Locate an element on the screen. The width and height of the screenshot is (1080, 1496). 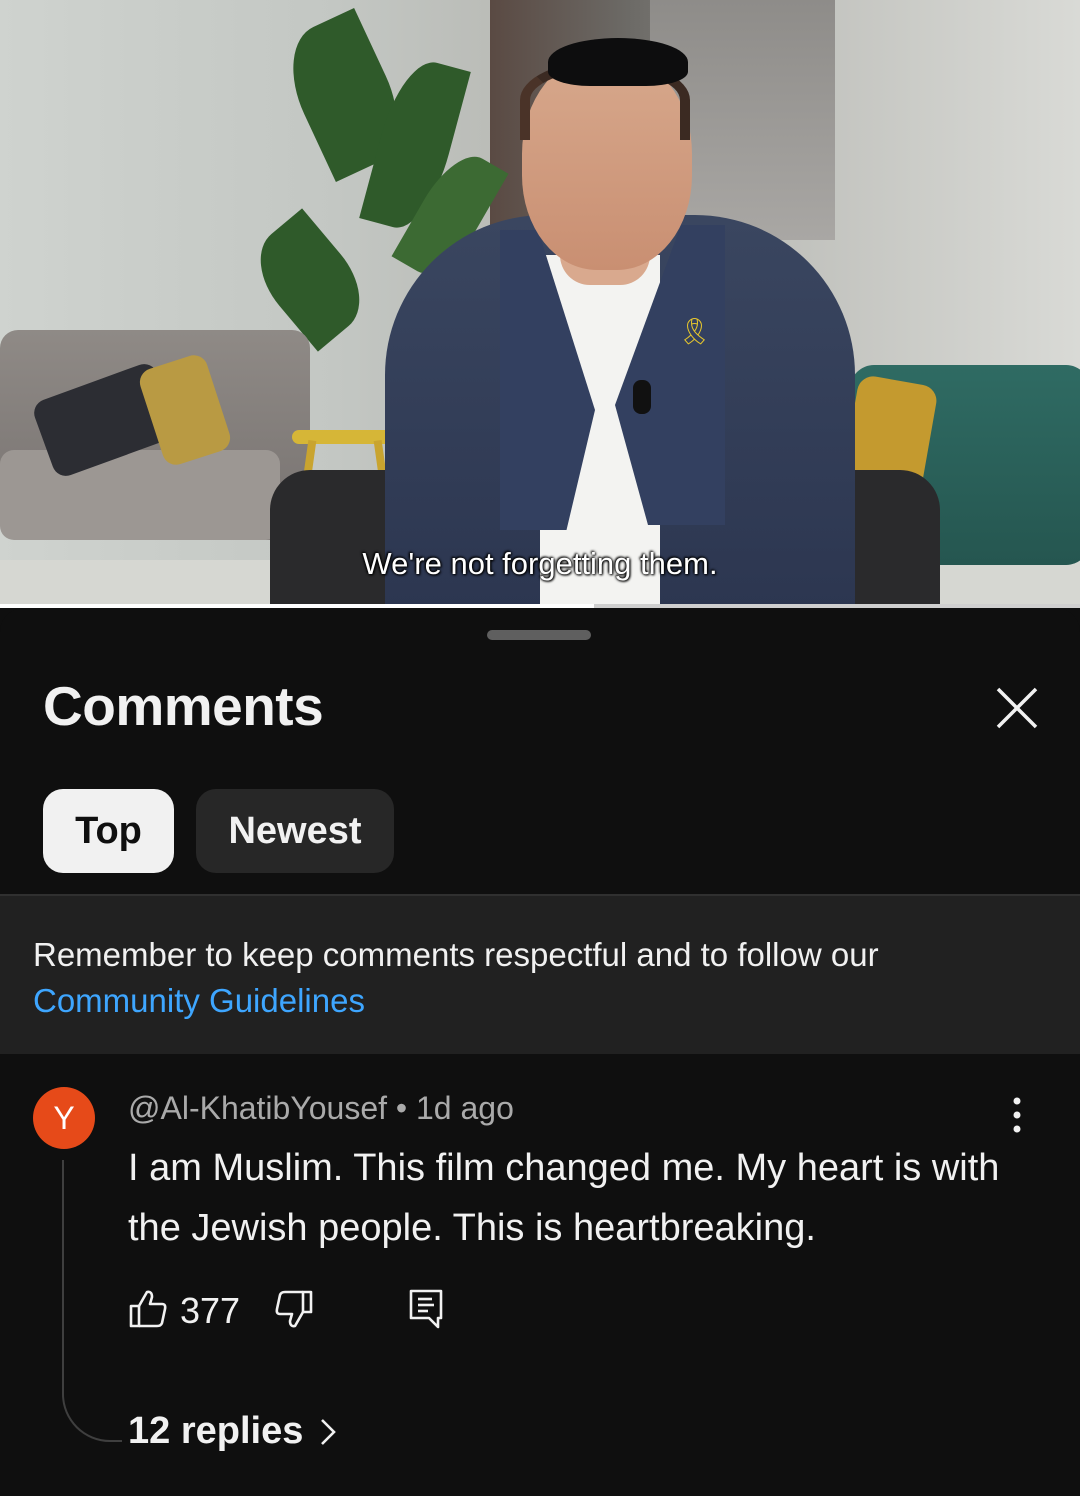
like-button is located at coordinates (148, 1311).